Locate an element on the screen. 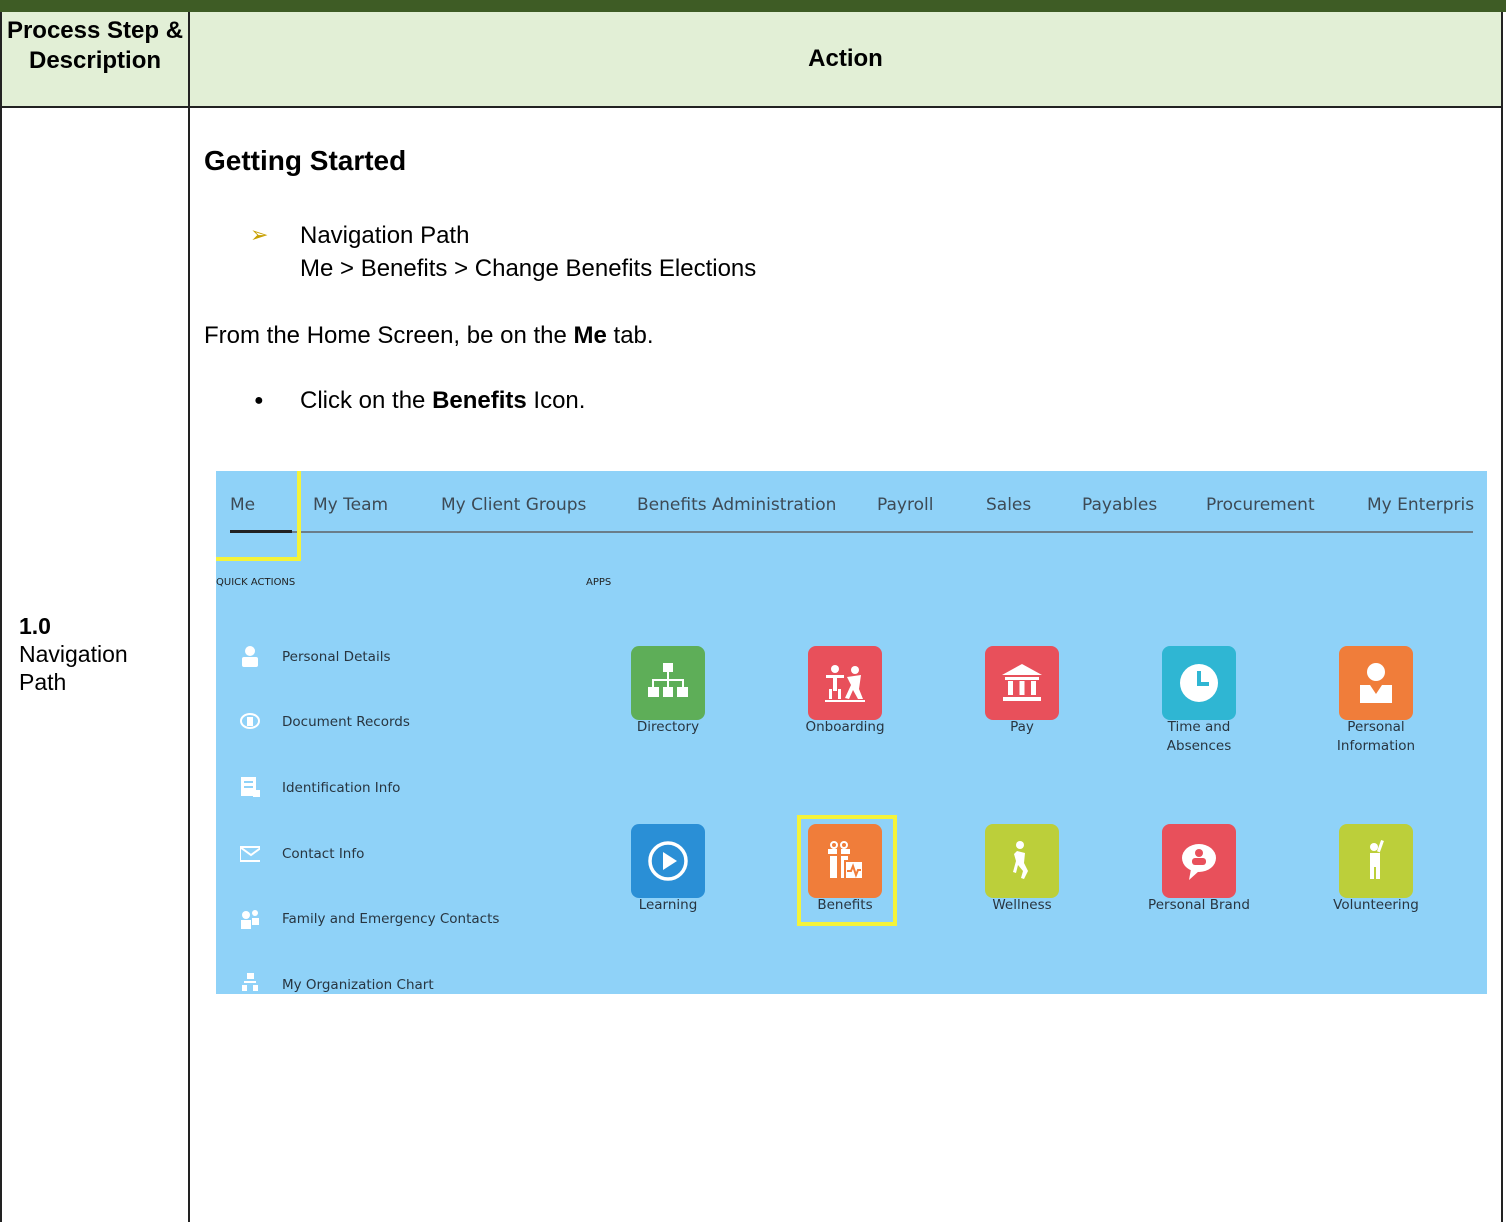 Image resolution: width=1506 pixels, height=1222 pixels. me-tab-highlight is located at coordinates (258, 516).